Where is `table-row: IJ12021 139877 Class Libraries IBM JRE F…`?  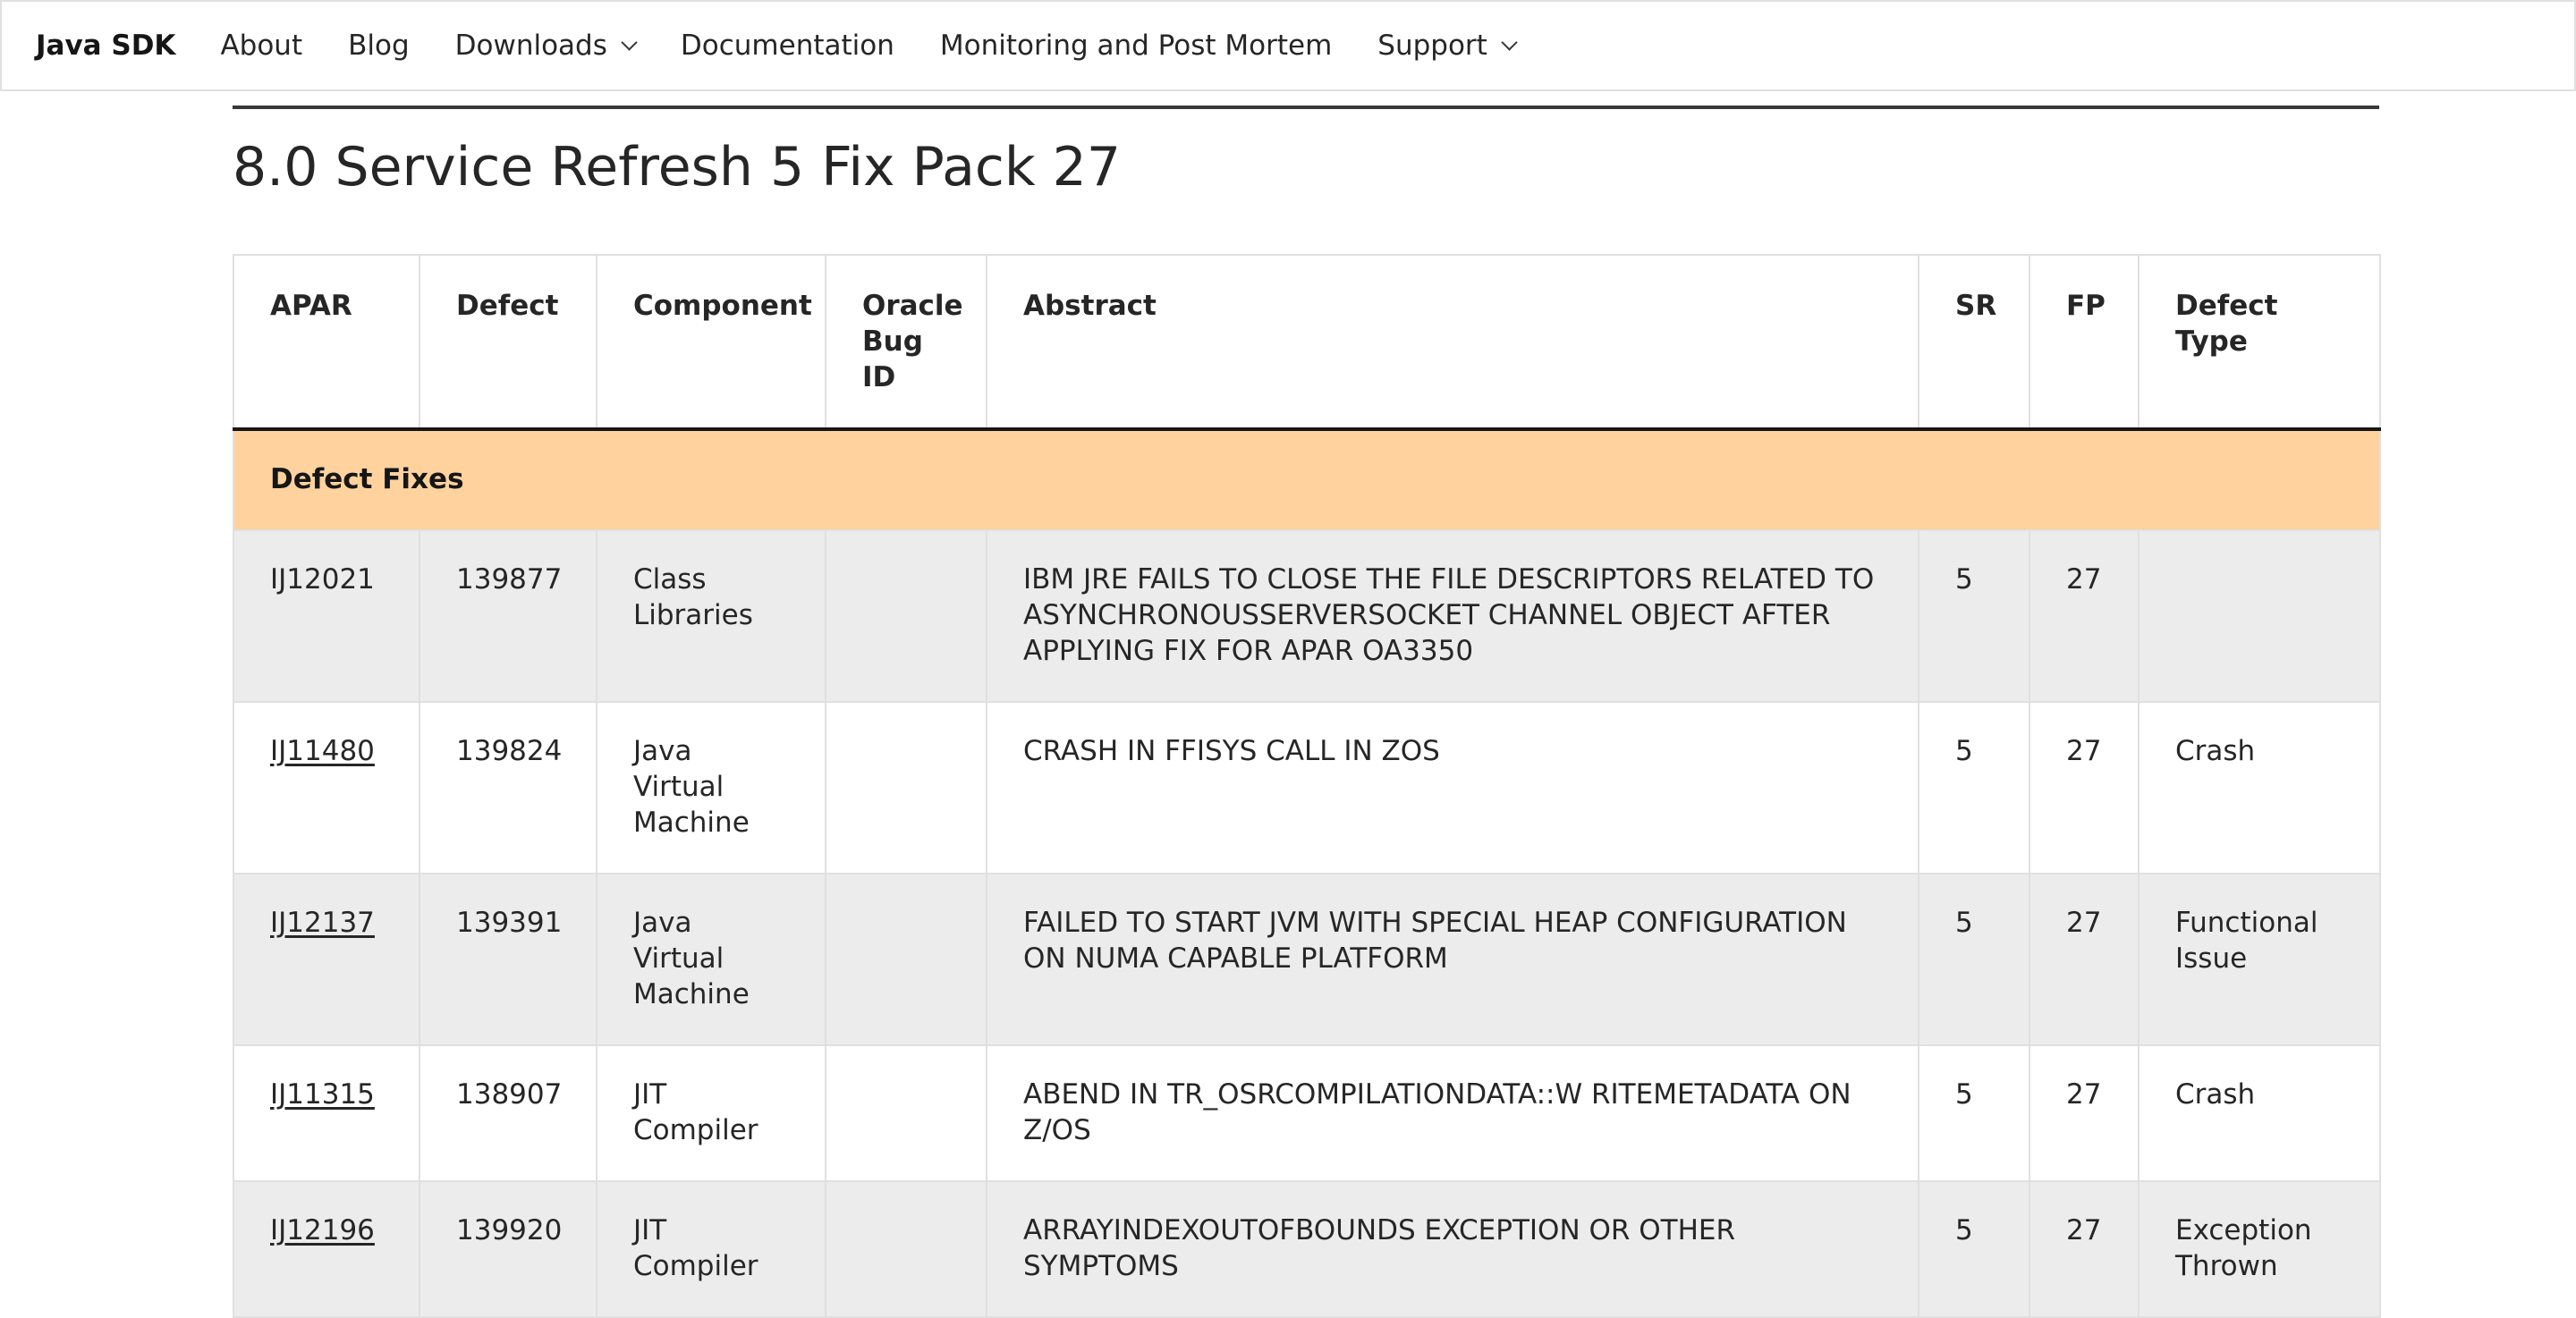
table-row: IJ12021 139877 Class Libraries IBM JRE F… is located at coordinates (1307, 616).